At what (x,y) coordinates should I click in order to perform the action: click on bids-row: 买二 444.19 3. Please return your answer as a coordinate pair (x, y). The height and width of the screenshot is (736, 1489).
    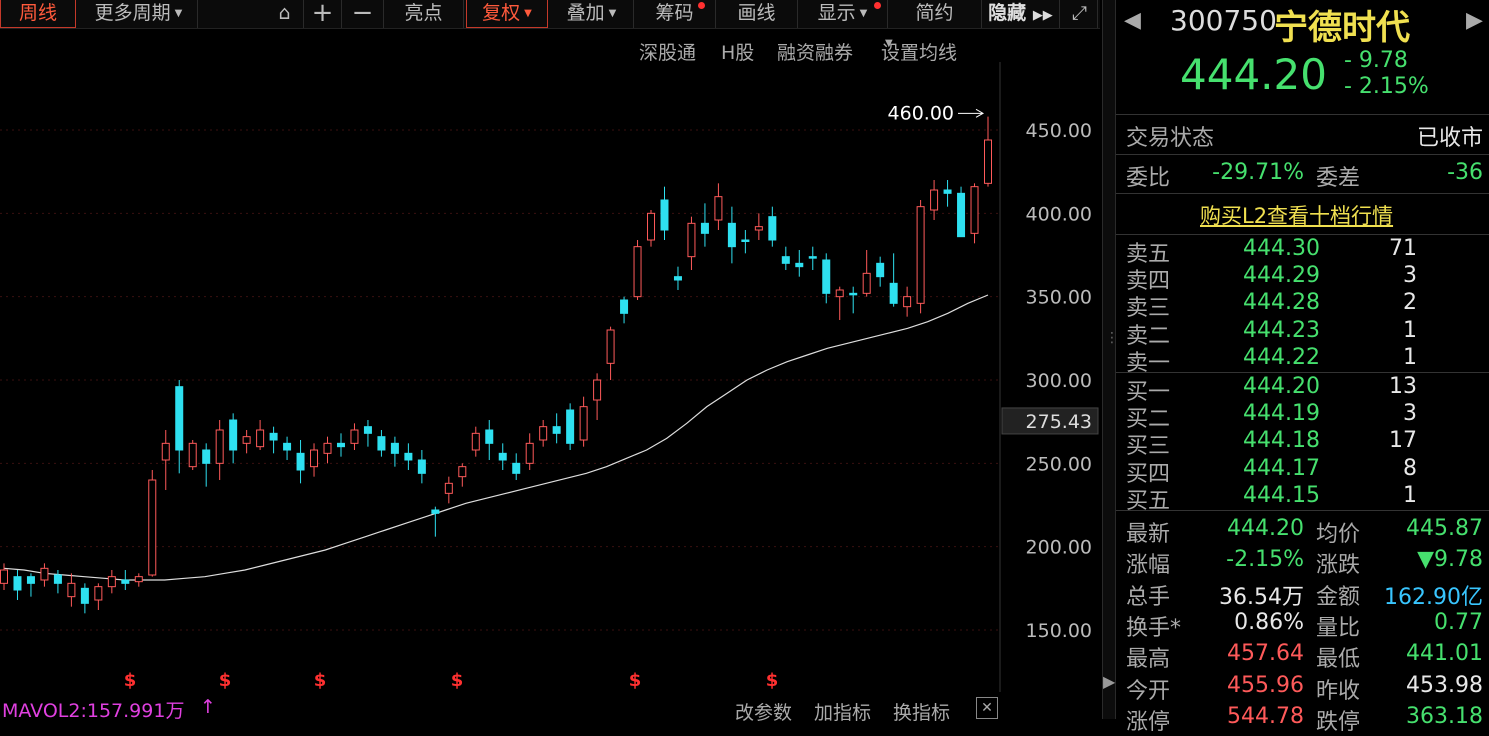
    Looking at the image, I should click on (1302, 416).